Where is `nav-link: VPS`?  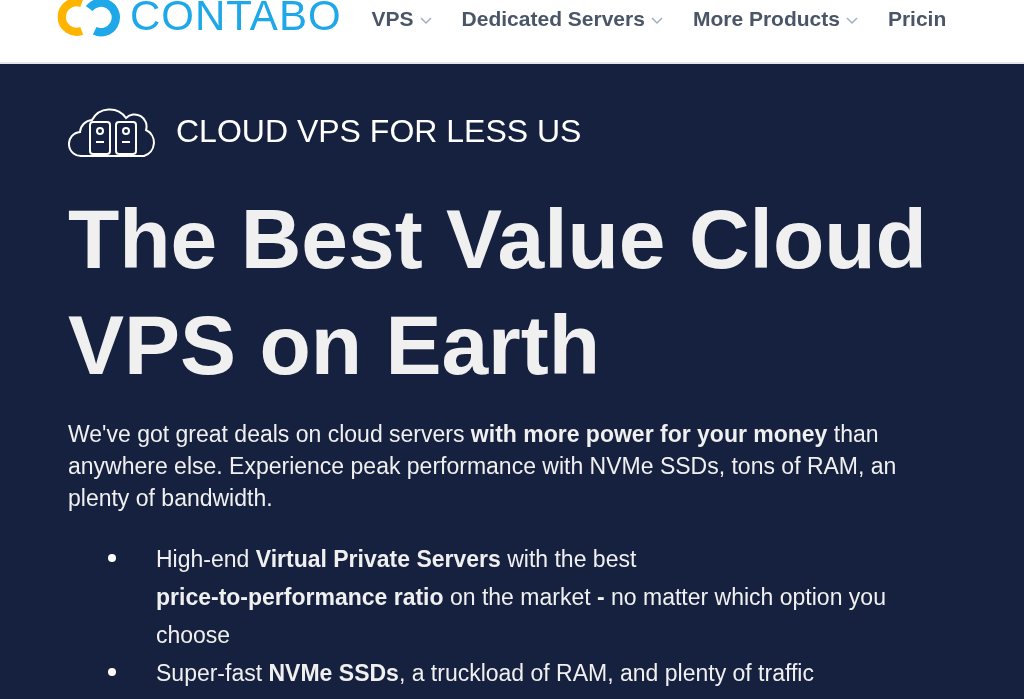
nav-link: VPS is located at coordinates (401, 19).